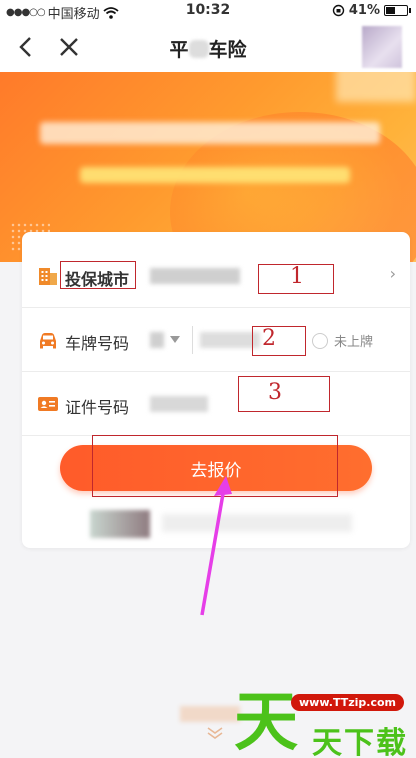  I want to click on building-icon, so click(48, 276).